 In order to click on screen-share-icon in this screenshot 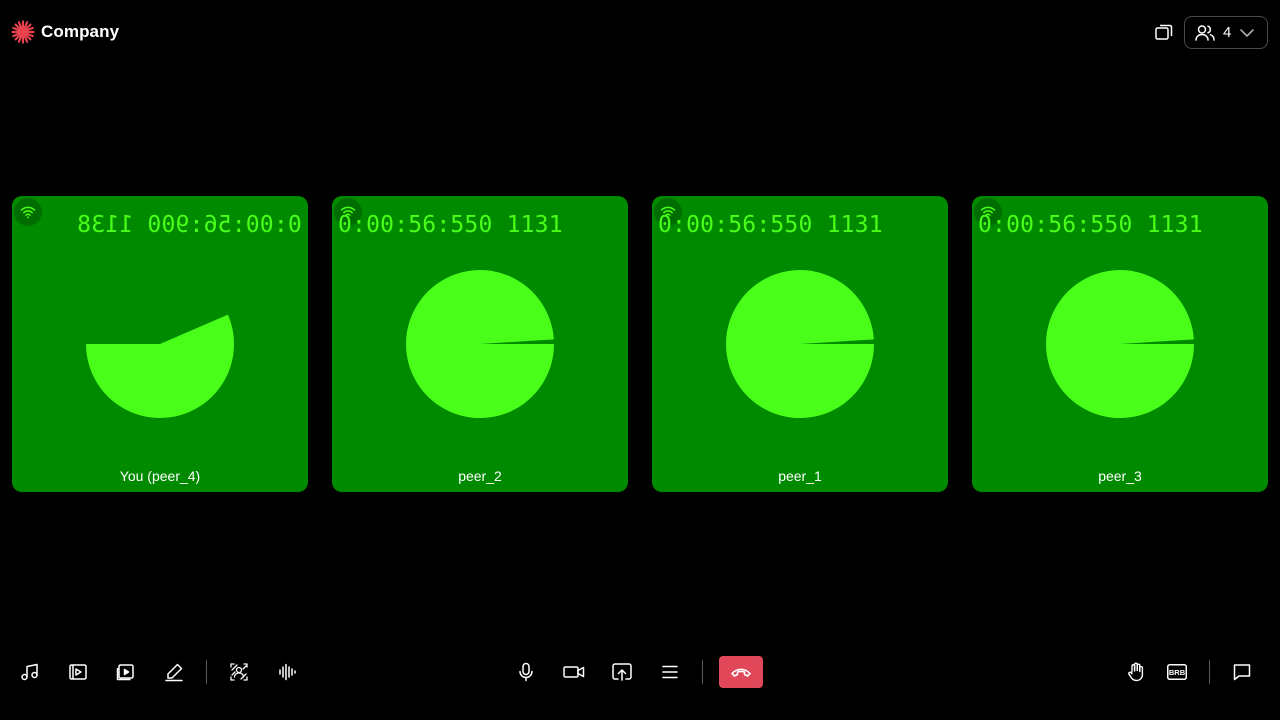, I will do `click(622, 672)`.